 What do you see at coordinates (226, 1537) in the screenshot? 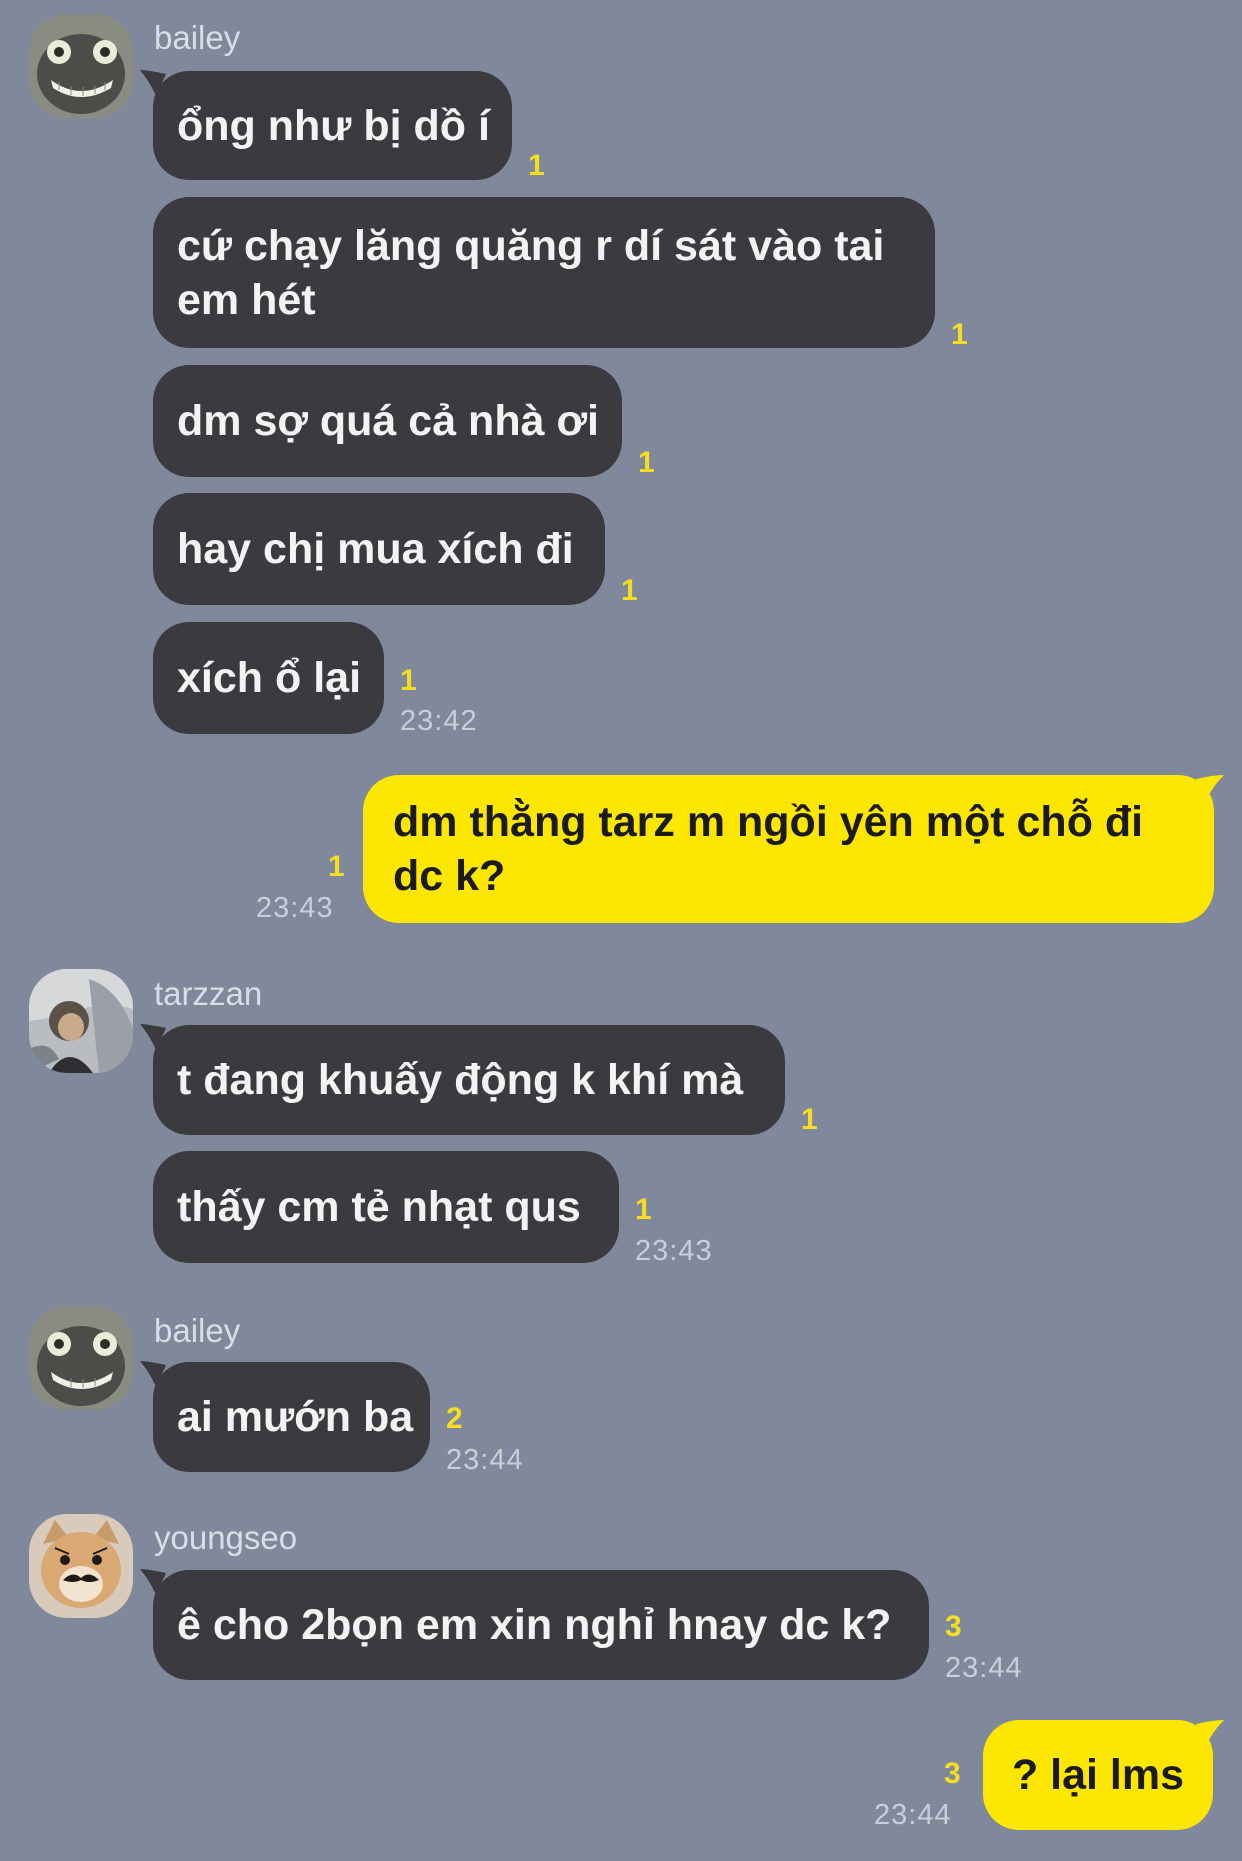
I see `sender-name: youngseo` at bounding box center [226, 1537].